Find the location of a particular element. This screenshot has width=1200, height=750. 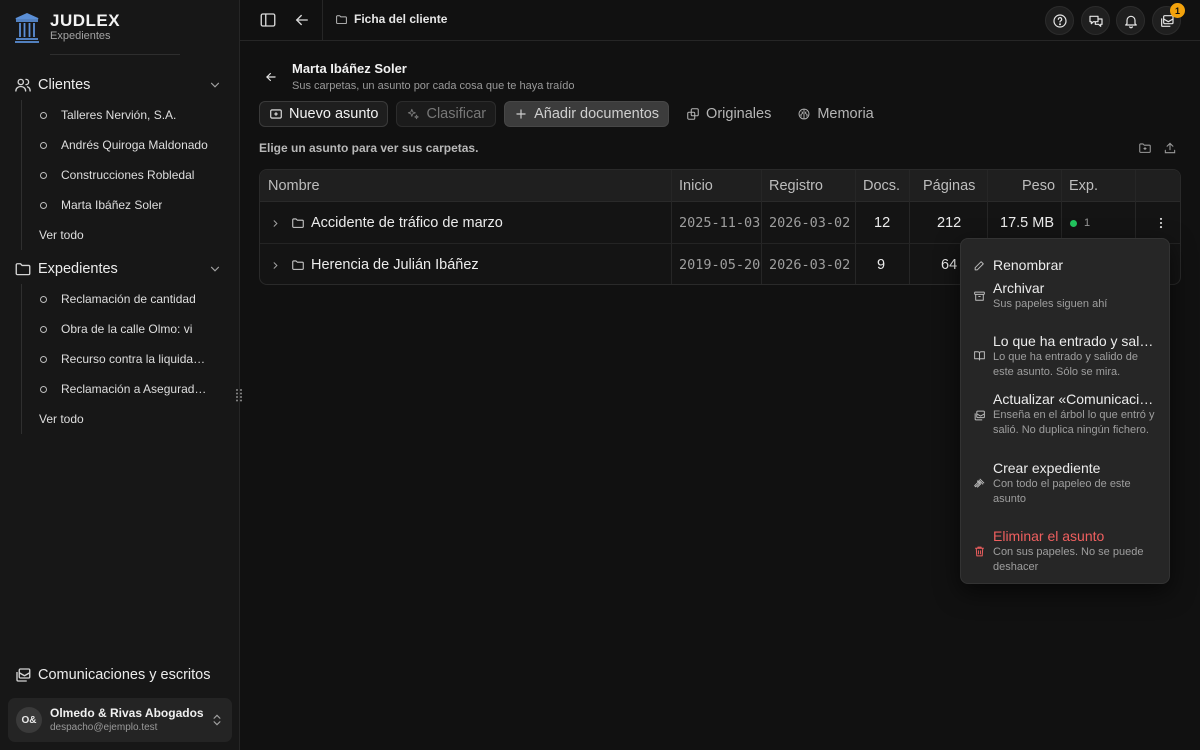

brand-name: JUDLEX is located at coordinates (85, 20).